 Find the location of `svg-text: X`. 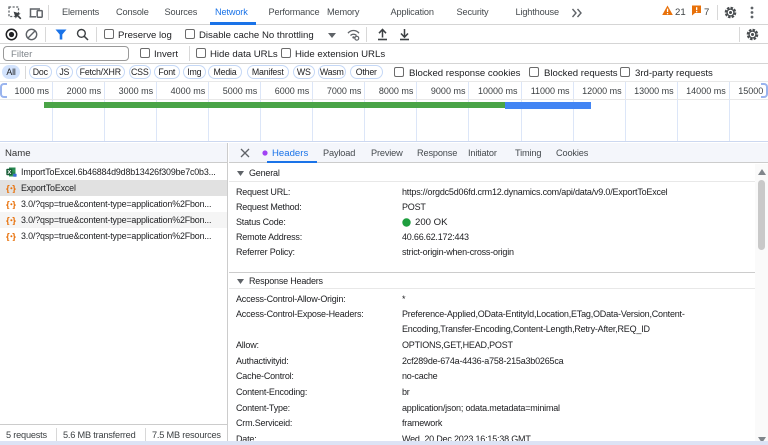

svg-text: X is located at coordinates (9, 173).